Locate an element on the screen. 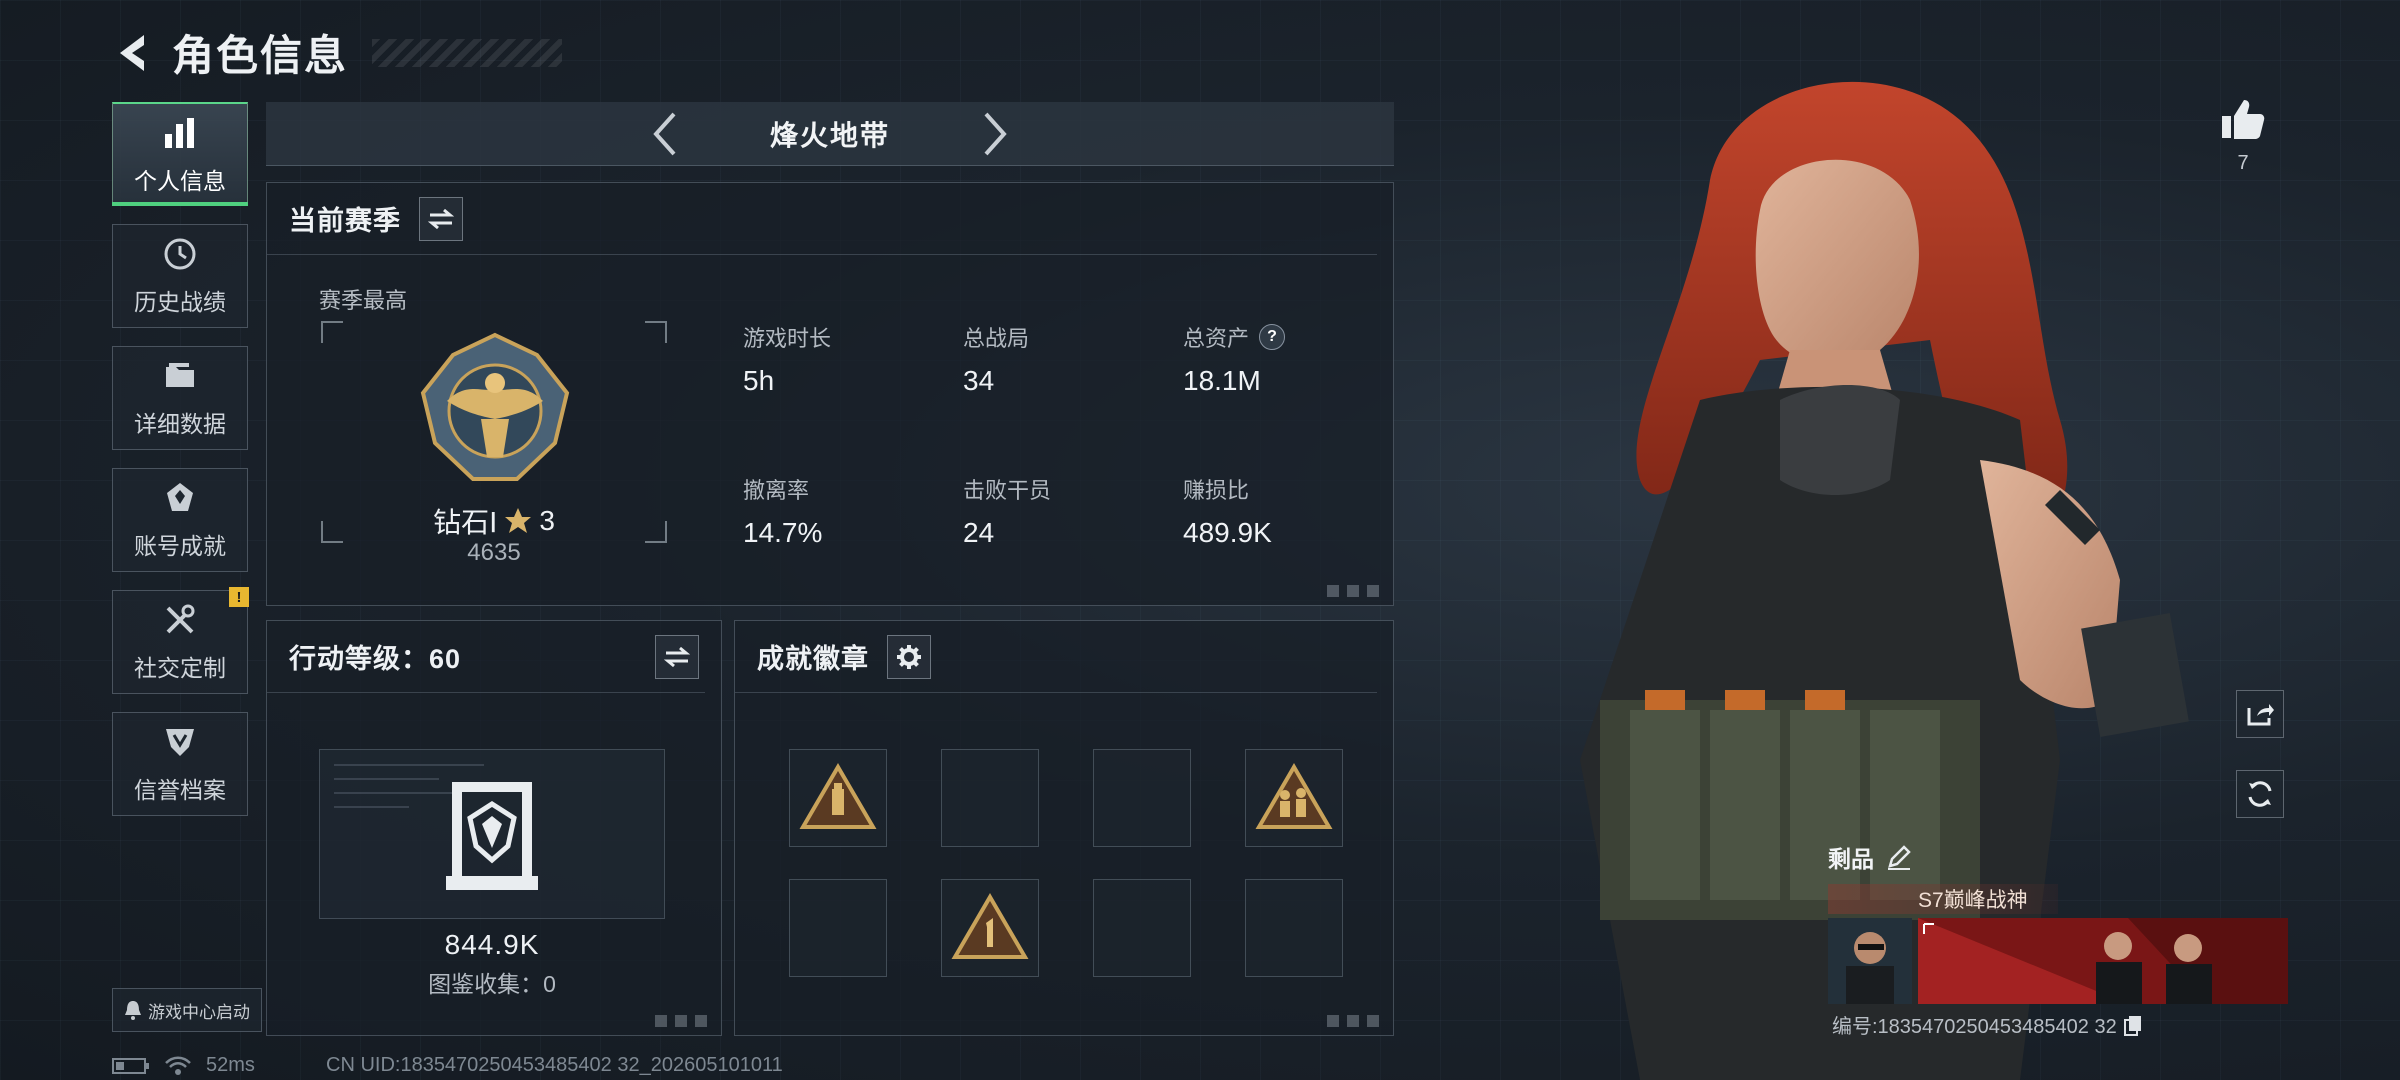  chevron-right-icon is located at coordinates (995, 133).